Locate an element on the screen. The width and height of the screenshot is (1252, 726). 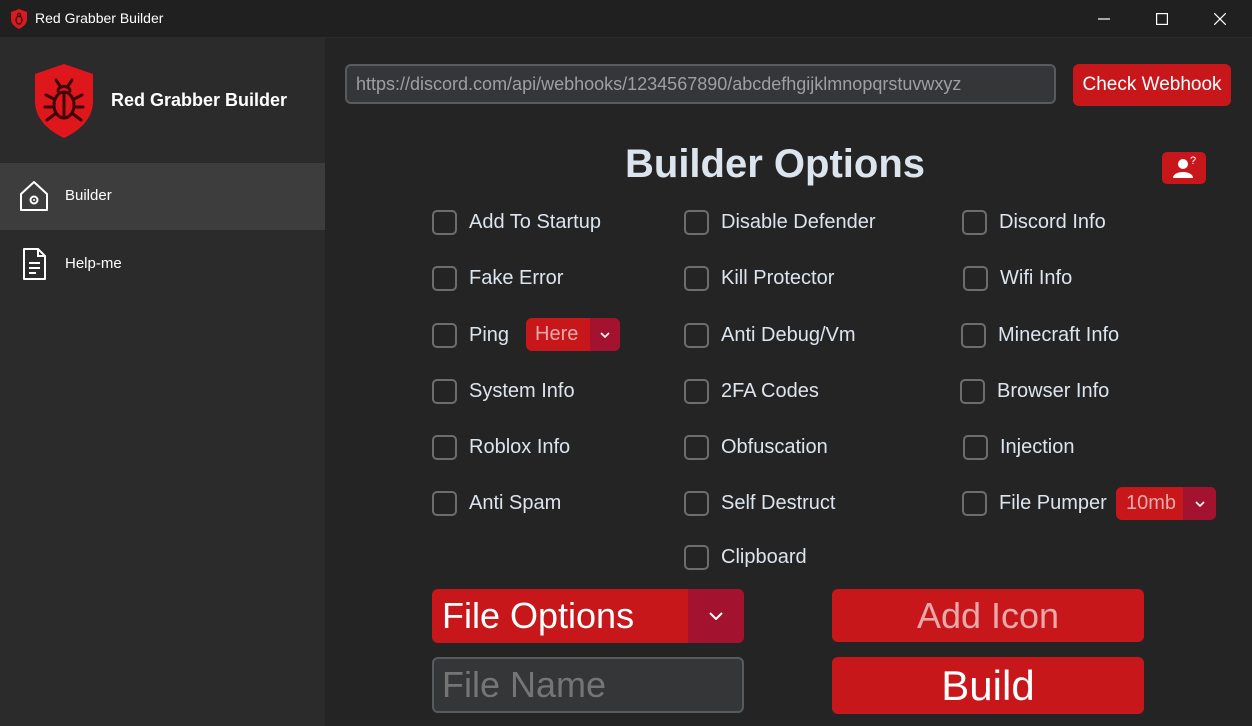
option-fake-error: Fake Error is located at coordinates (497, 278).